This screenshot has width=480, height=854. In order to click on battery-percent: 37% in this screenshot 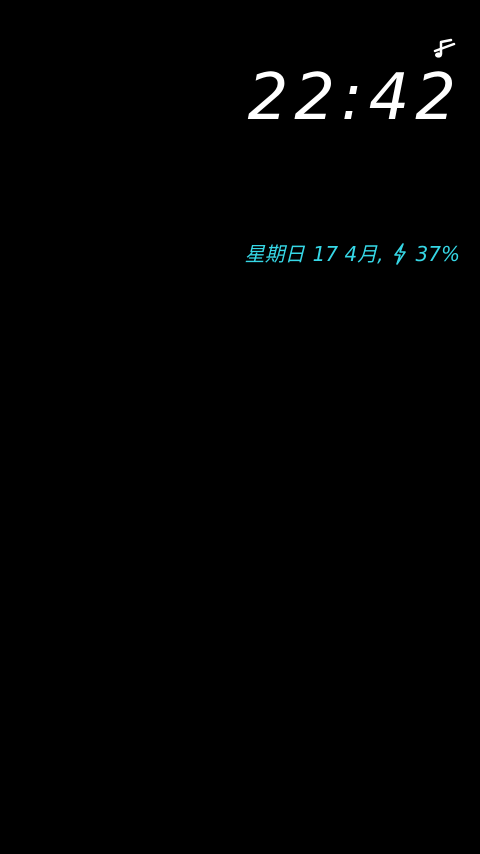, I will do `click(437, 254)`.